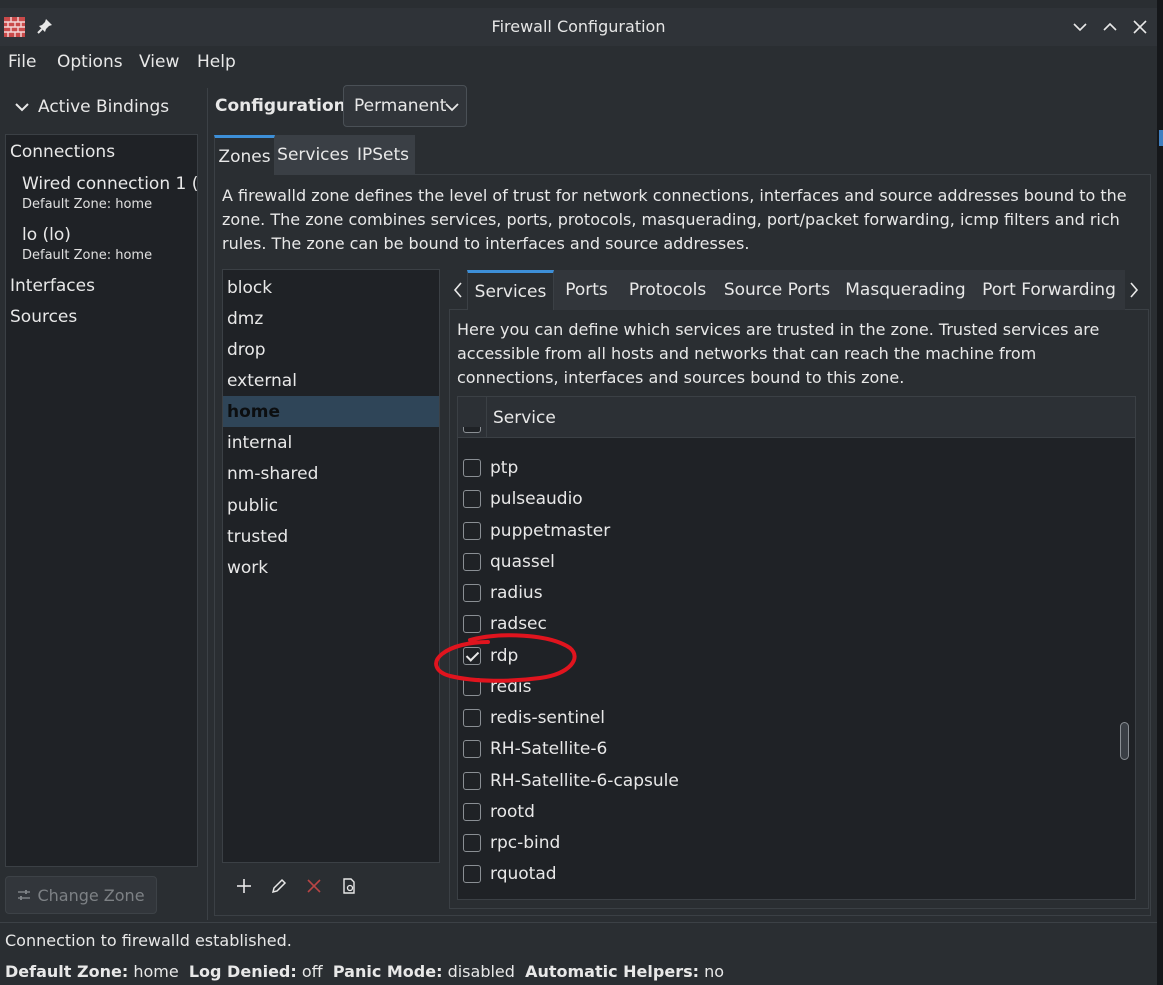 This screenshot has width=1163, height=985. Describe the element at coordinates (550, 531) in the screenshot. I see `service-label: puppetmaster` at that location.